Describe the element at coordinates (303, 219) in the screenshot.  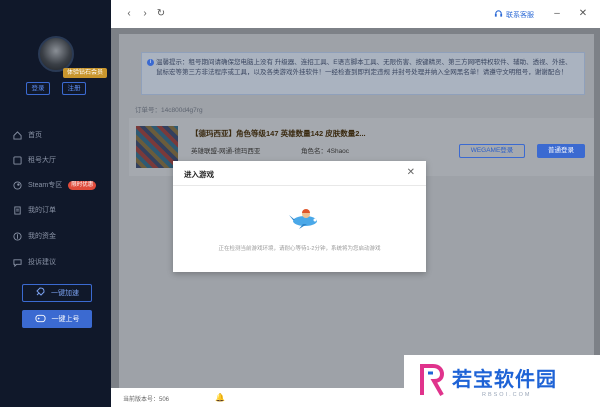
I see `airplane-mascot-icon` at that location.